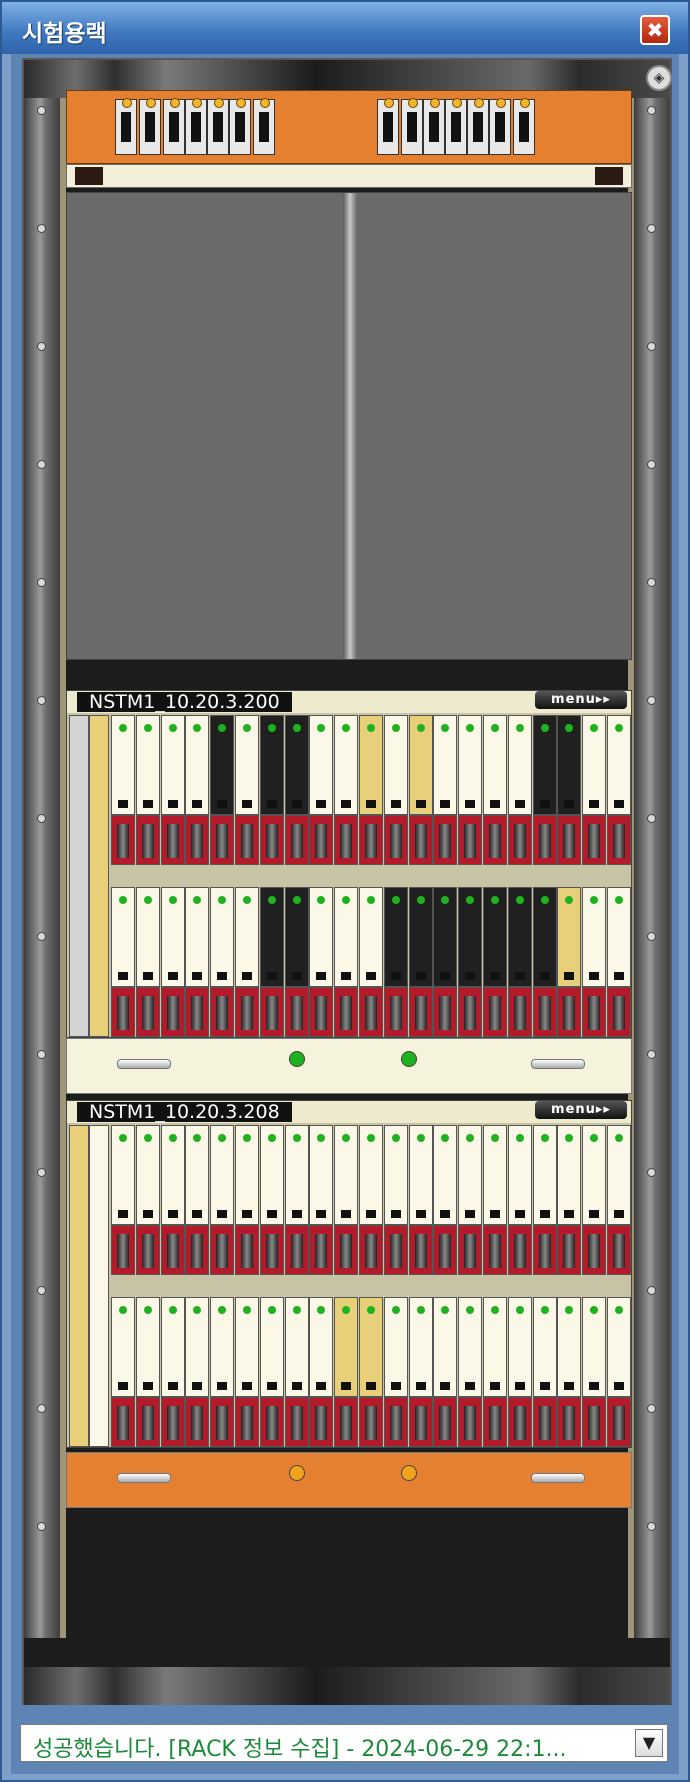  What do you see at coordinates (655, 30) in the screenshot?
I see `close-button: ✖` at bounding box center [655, 30].